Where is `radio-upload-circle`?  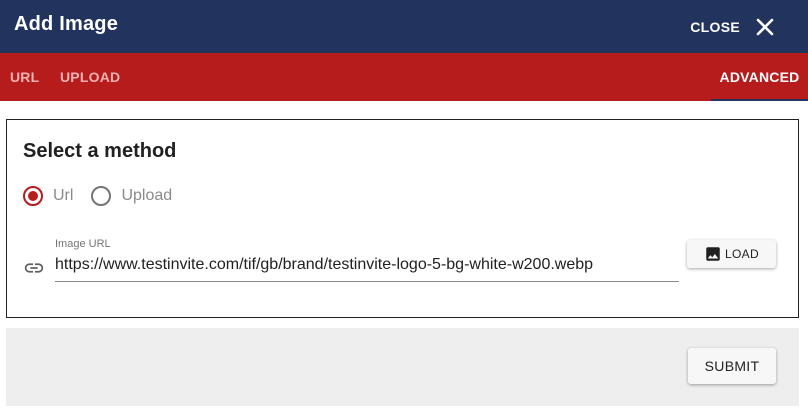 radio-upload-circle is located at coordinates (101, 196).